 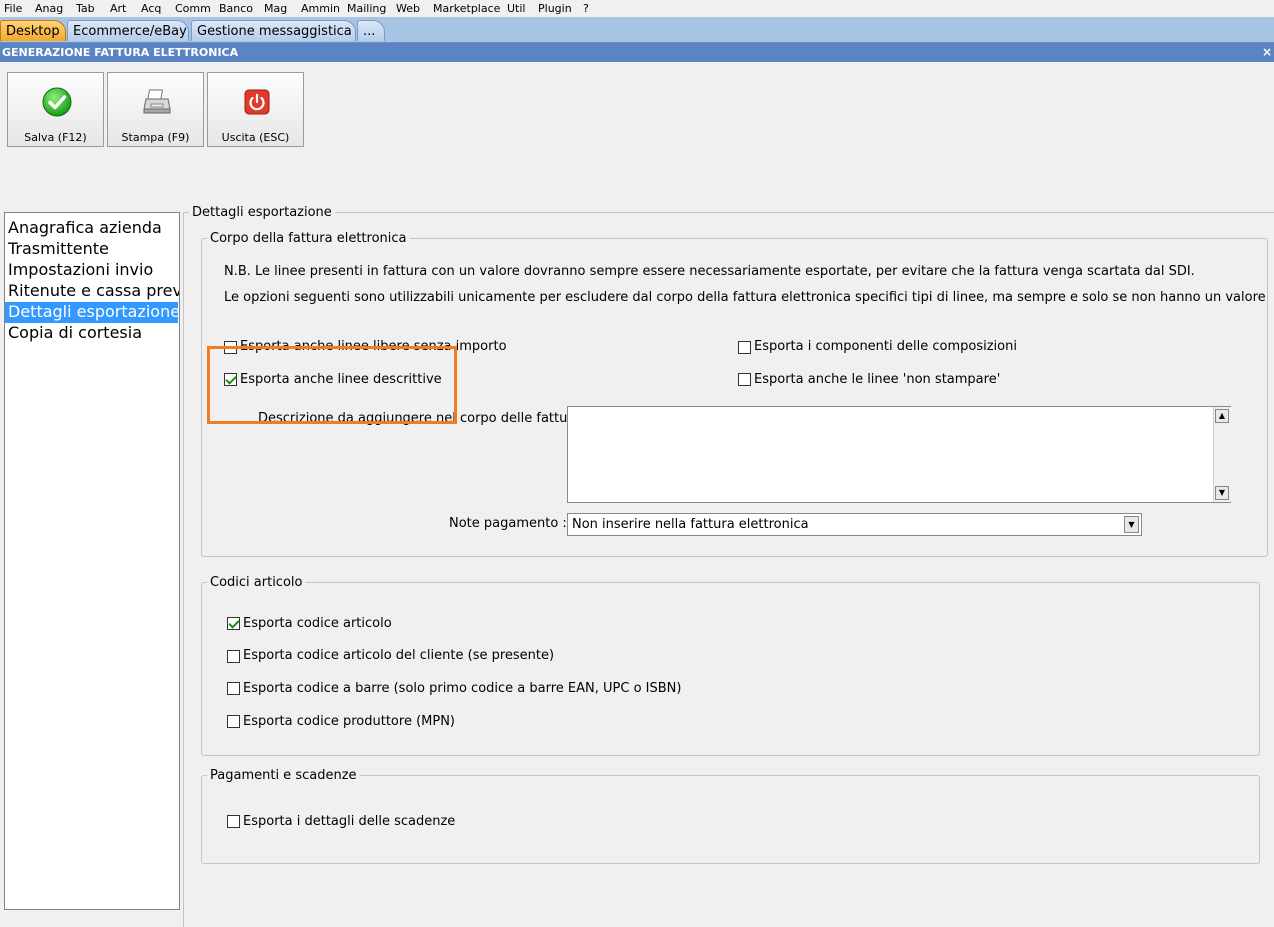 What do you see at coordinates (13, 8) in the screenshot?
I see `menu-file: File` at bounding box center [13, 8].